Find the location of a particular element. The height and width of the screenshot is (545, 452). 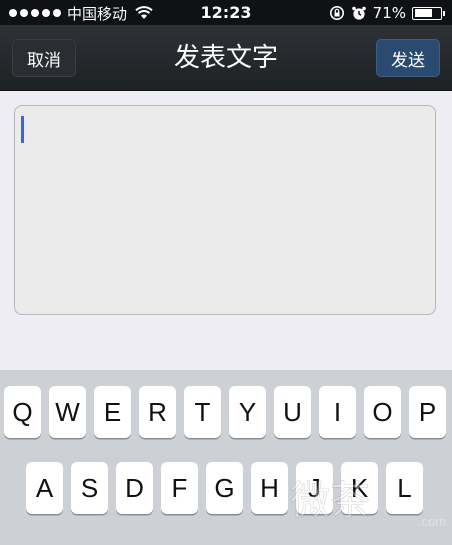

key-e: E is located at coordinates (112, 412).